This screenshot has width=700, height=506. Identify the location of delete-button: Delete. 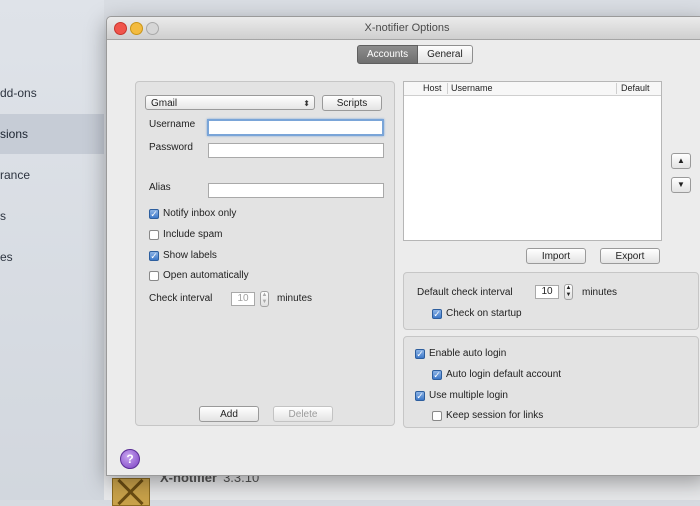
(303, 414).